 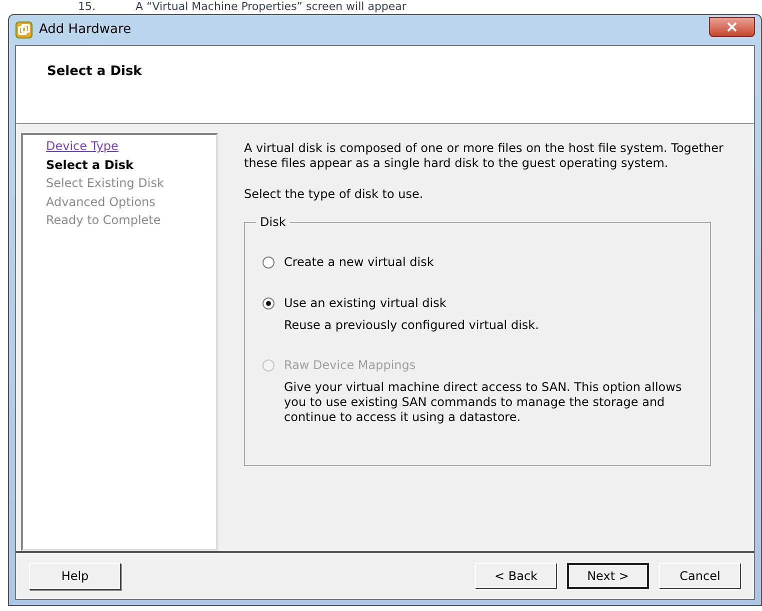 What do you see at coordinates (700, 576) in the screenshot?
I see `cancel-button: Cancel` at bounding box center [700, 576].